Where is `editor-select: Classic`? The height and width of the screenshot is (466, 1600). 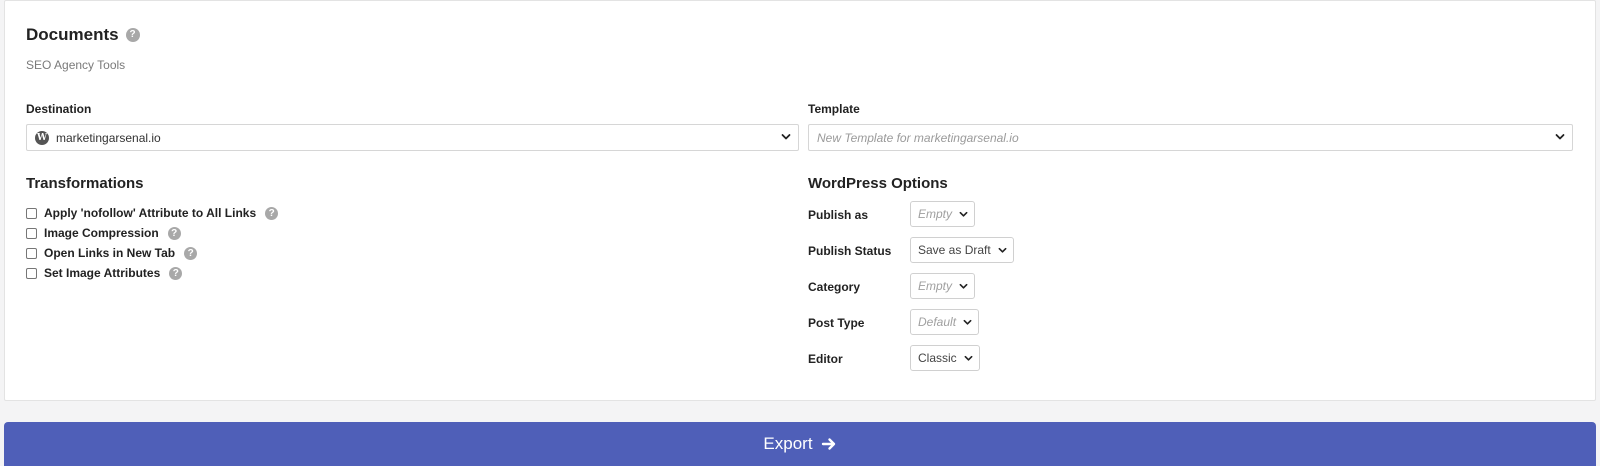
editor-select: Classic is located at coordinates (945, 358).